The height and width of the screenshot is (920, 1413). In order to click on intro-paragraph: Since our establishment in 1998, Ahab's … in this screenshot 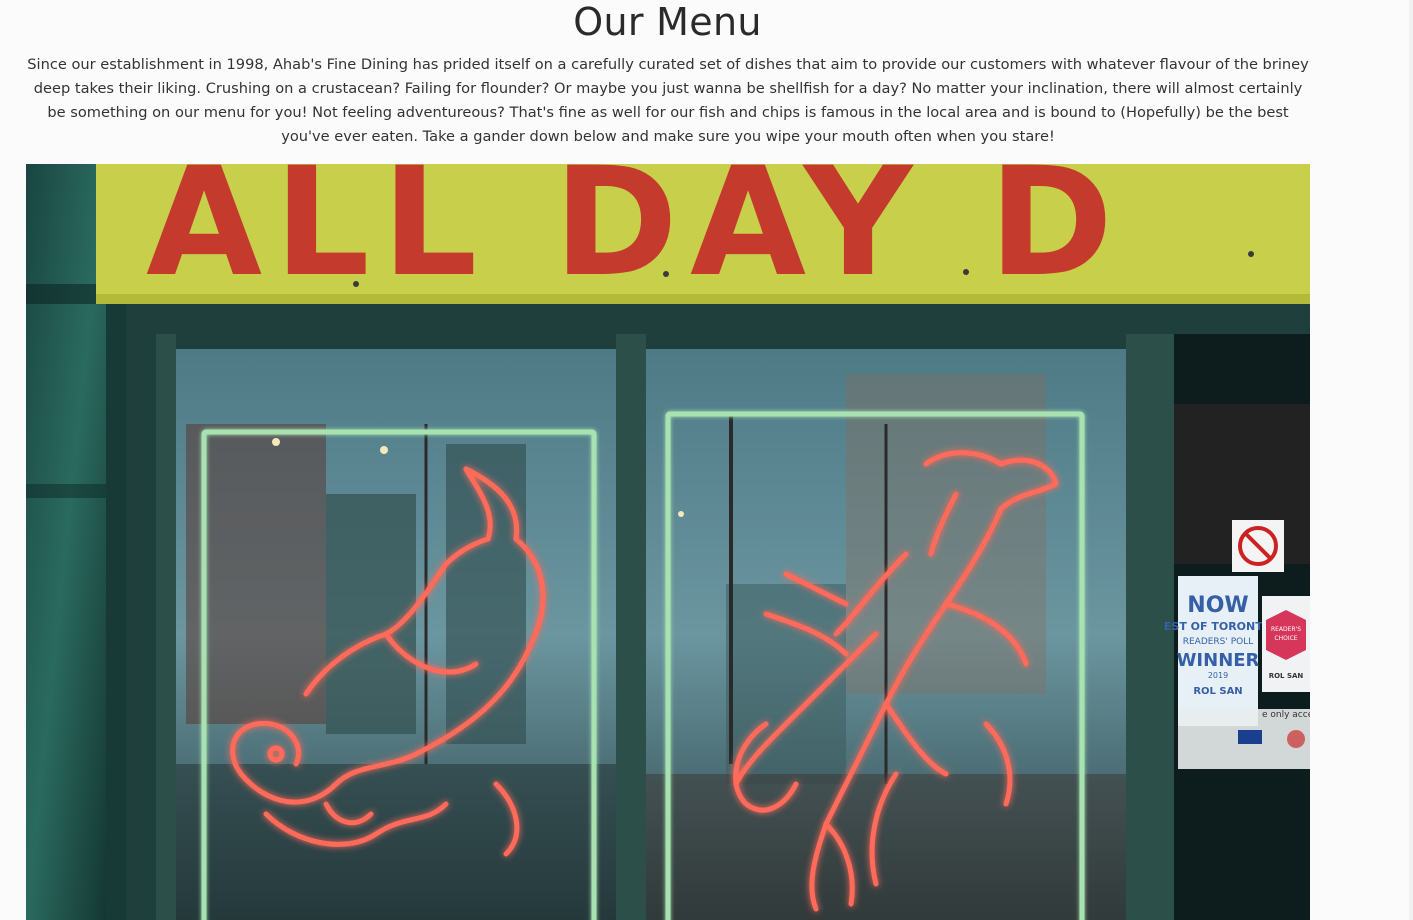, I will do `click(668, 100)`.